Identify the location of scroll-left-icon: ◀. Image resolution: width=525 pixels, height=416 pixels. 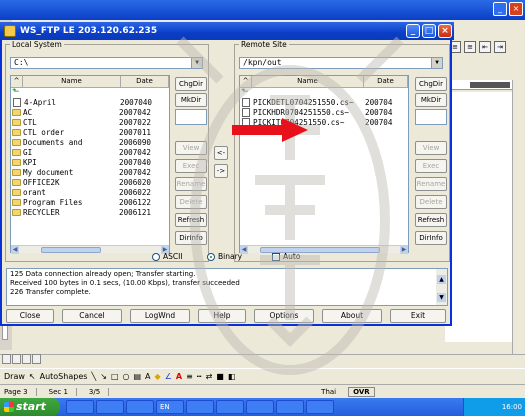
(15, 250).